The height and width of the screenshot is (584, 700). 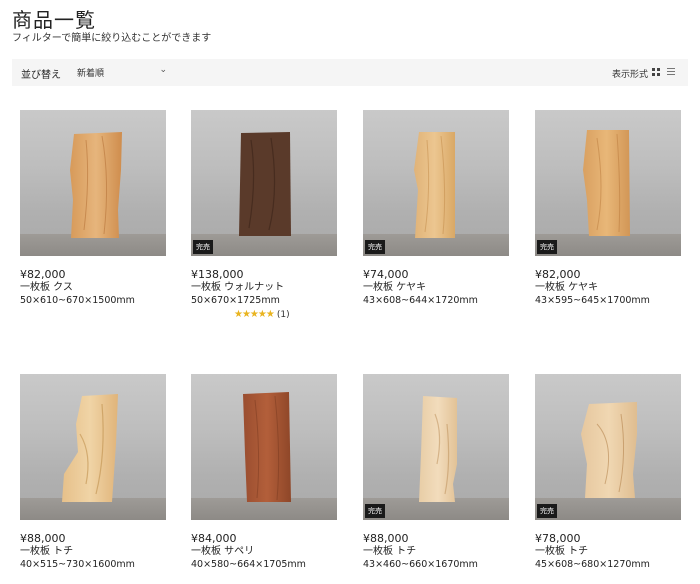 What do you see at coordinates (235, 300) in the screenshot?
I see `product-size: 50×670×1725mm` at bounding box center [235, 300].